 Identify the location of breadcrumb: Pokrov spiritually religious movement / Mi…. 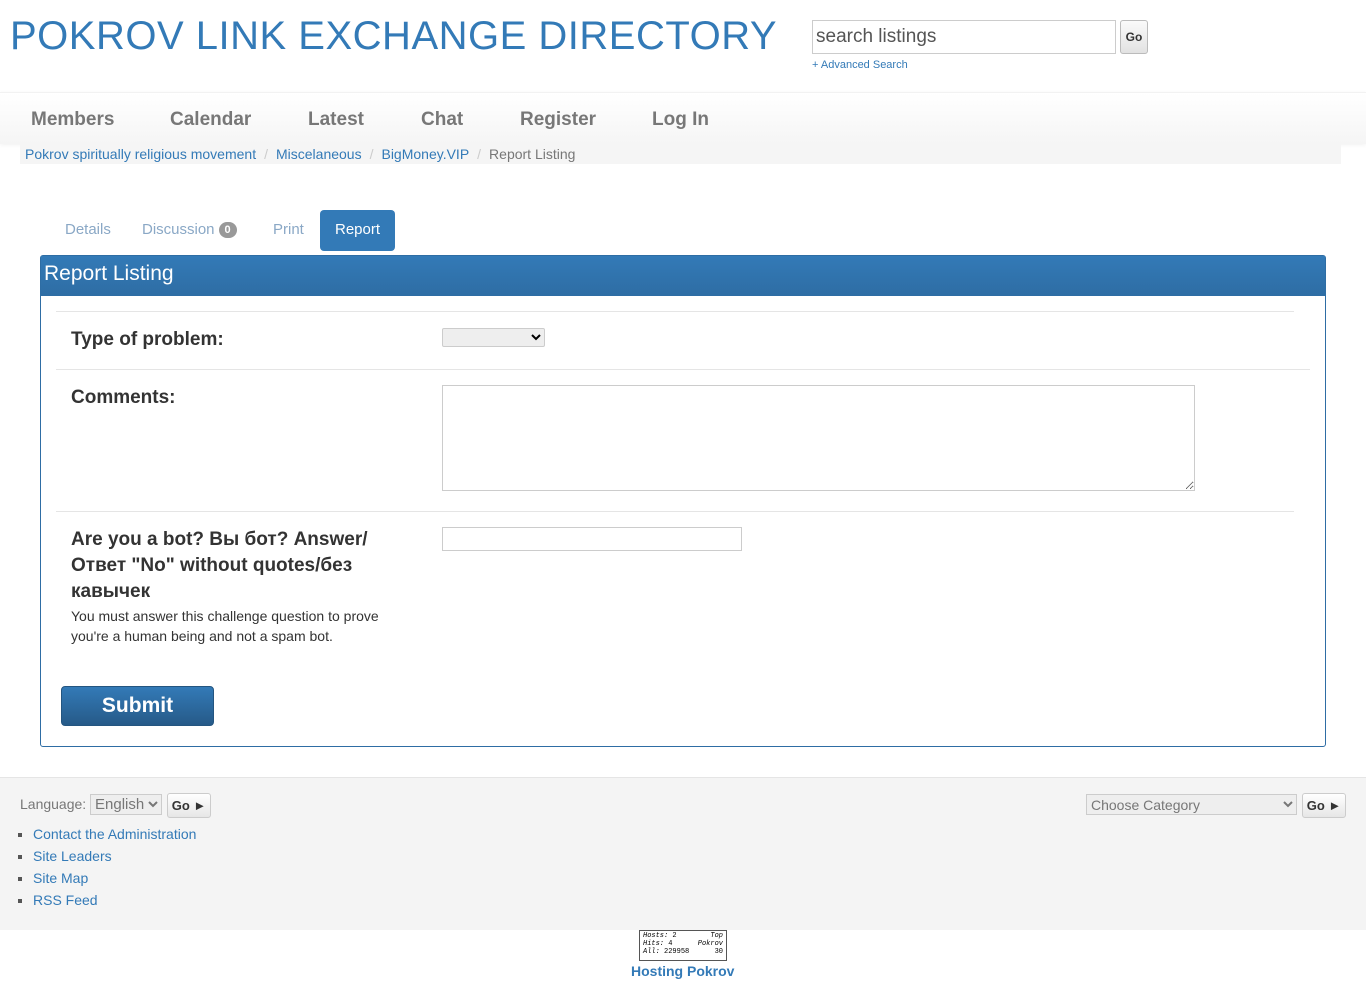
(680, 154).